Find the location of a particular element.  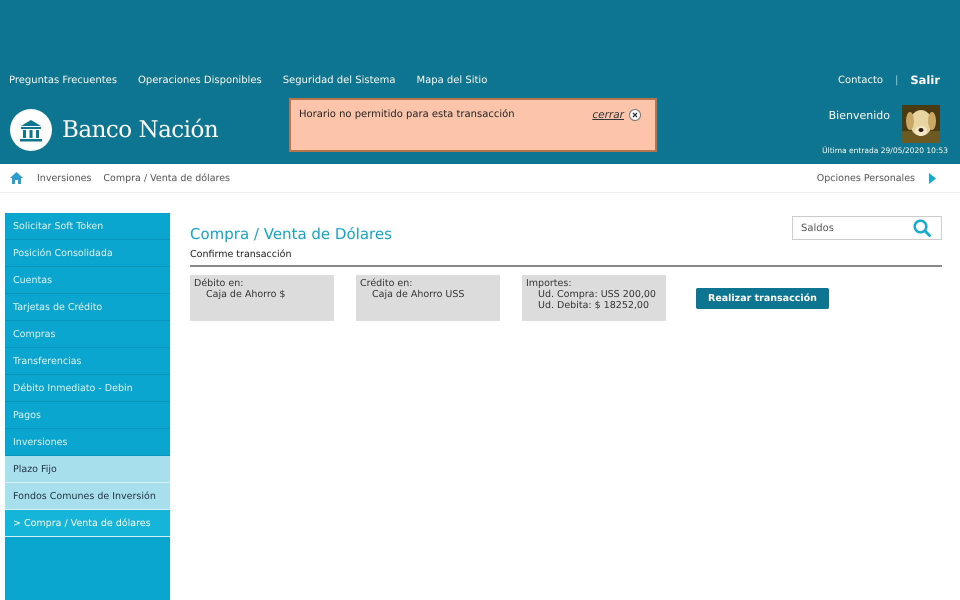

card-value: Caja de Ahorro $ is located at coordinates (245, 294).